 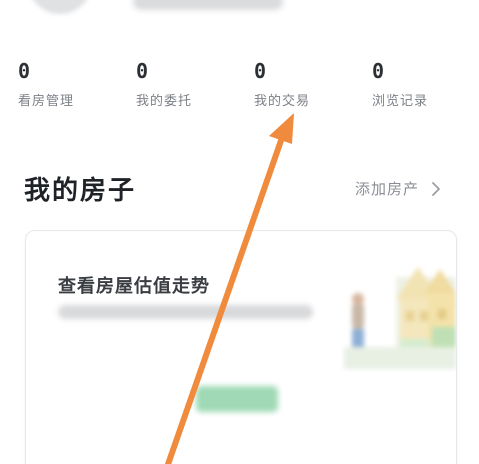 What do you see at coordinates (400, 101) in the screenshot?
I see `stat-label: 浏览记录` at bounding box center [400, 101].